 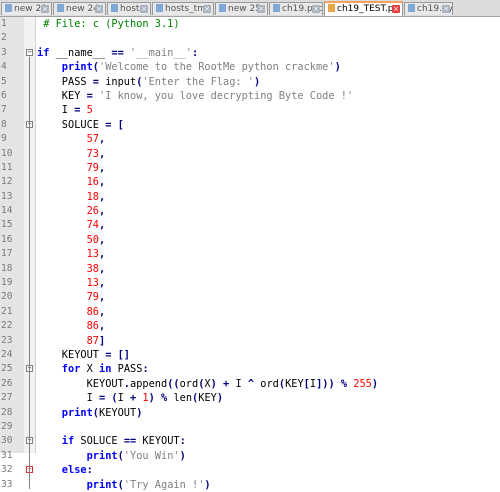 What do you see at coordinates (250, 82) in the screenshot?
I see `code-line: 5 PASS = input('Enter the Flag: ')` at bounding box center [250, 82].